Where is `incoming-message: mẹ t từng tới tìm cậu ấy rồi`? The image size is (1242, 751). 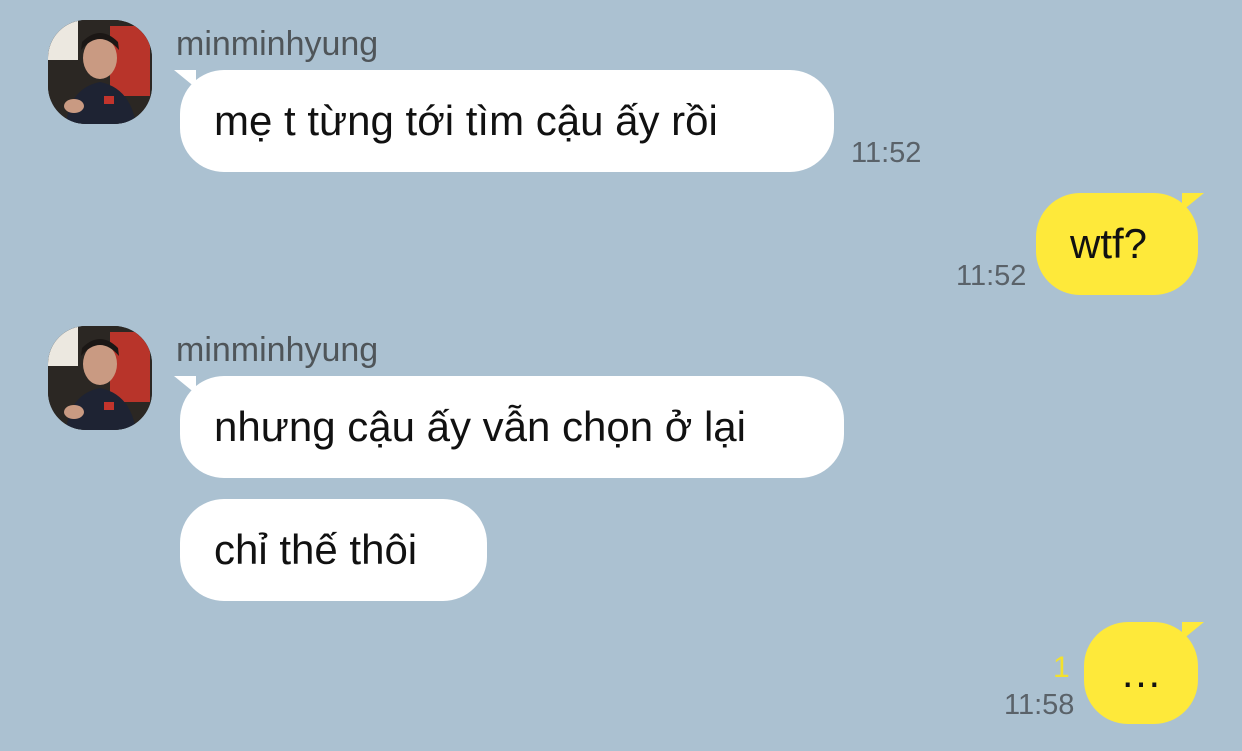 incoming-message: mẹ t từng tới tìm cậu ấy rồi is located at coordinates (507, 121).